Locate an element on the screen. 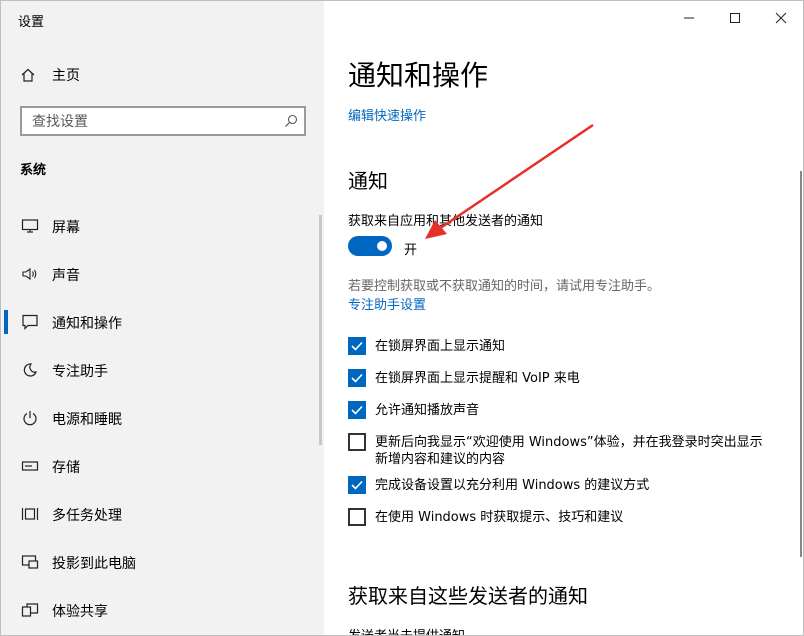 The image size is (804, 636). sidebar-item-storage: 存储 is located at coordinates (162, 466).